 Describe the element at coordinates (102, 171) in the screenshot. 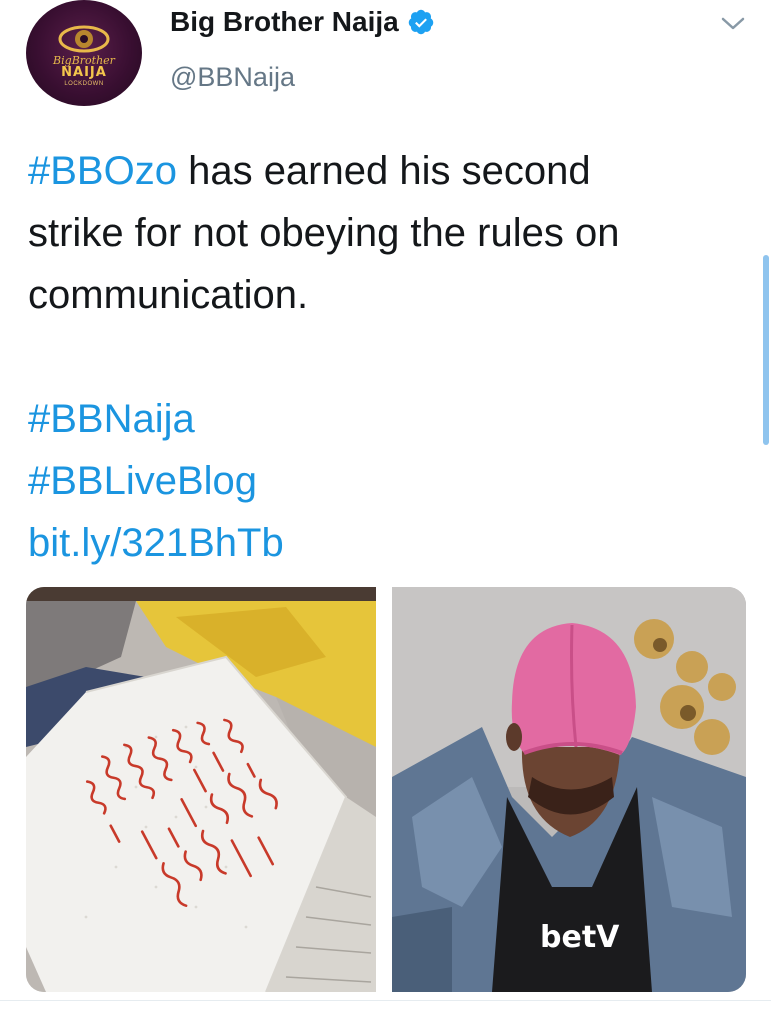

I see `hashtag-bbozo: #BBOzo` at that location.